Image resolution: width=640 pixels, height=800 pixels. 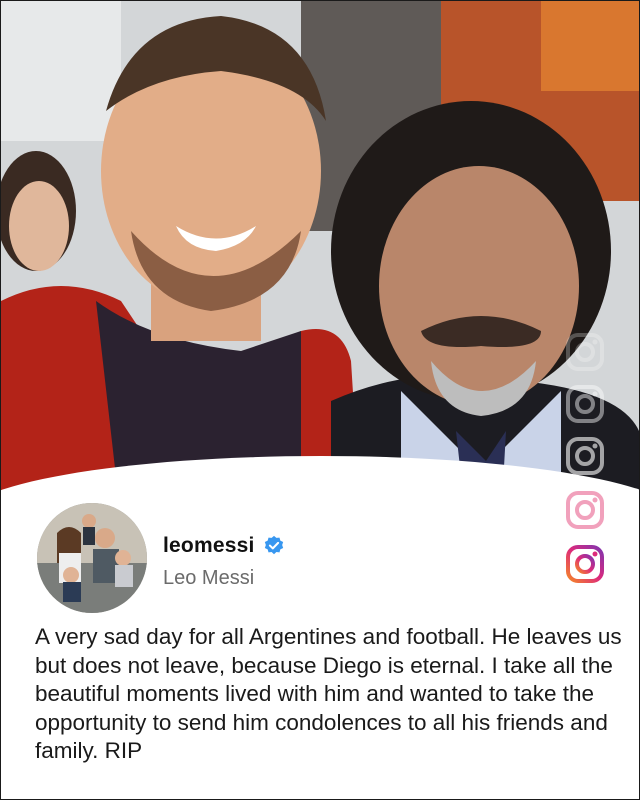 I want to click on avatar-family-photo, so click(x=92, y=558).